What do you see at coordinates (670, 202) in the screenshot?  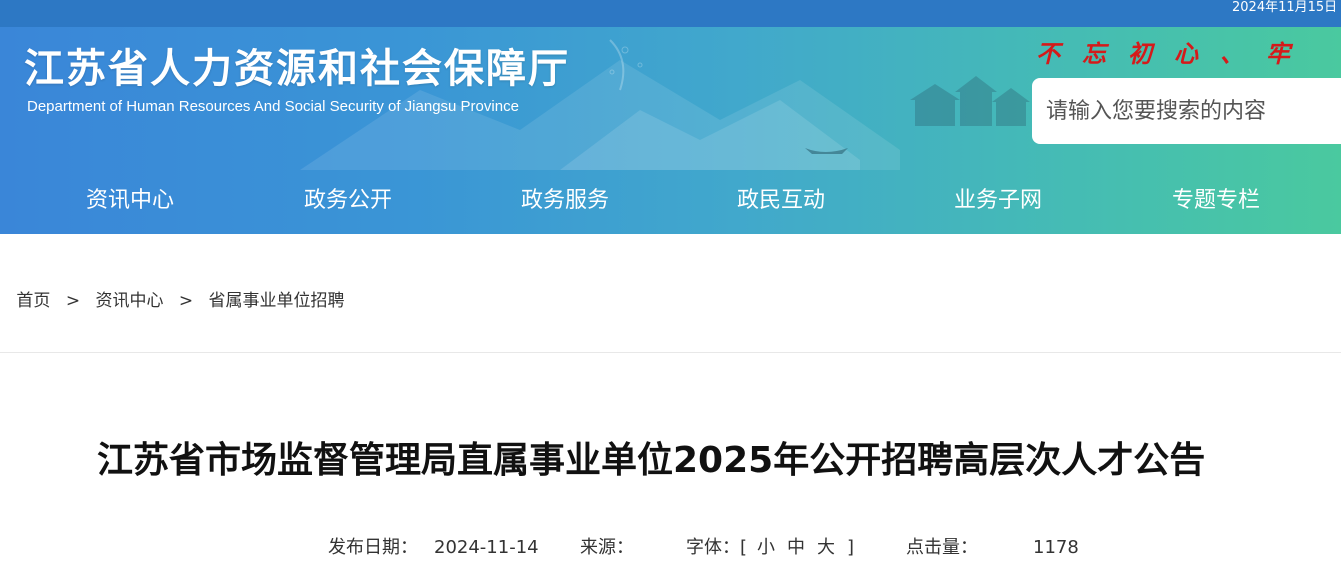 I see `main-nav: 资讯中心 政务公开 政务服务 政民互动 业务子网 专题专栏` at bounding box center [670, 202].